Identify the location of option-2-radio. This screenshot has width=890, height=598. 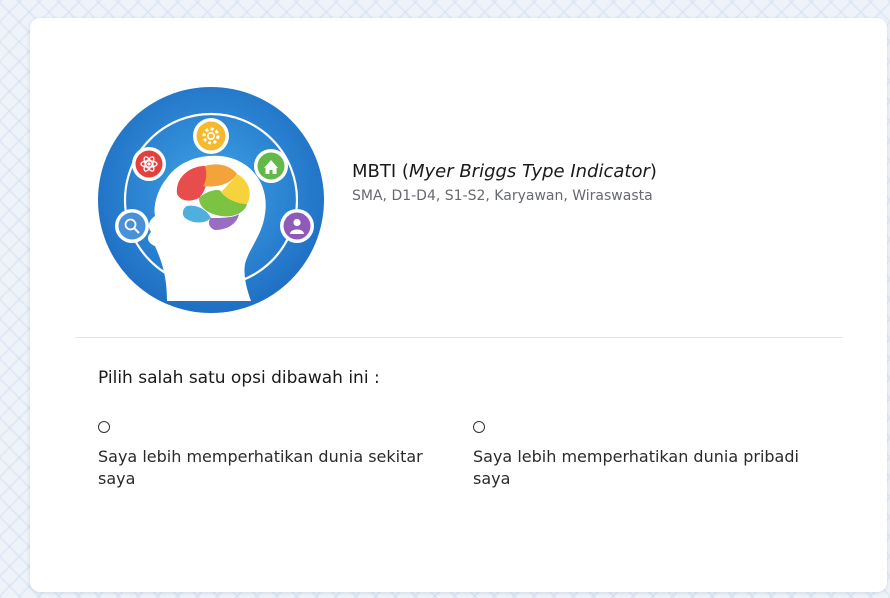
(479, 427).